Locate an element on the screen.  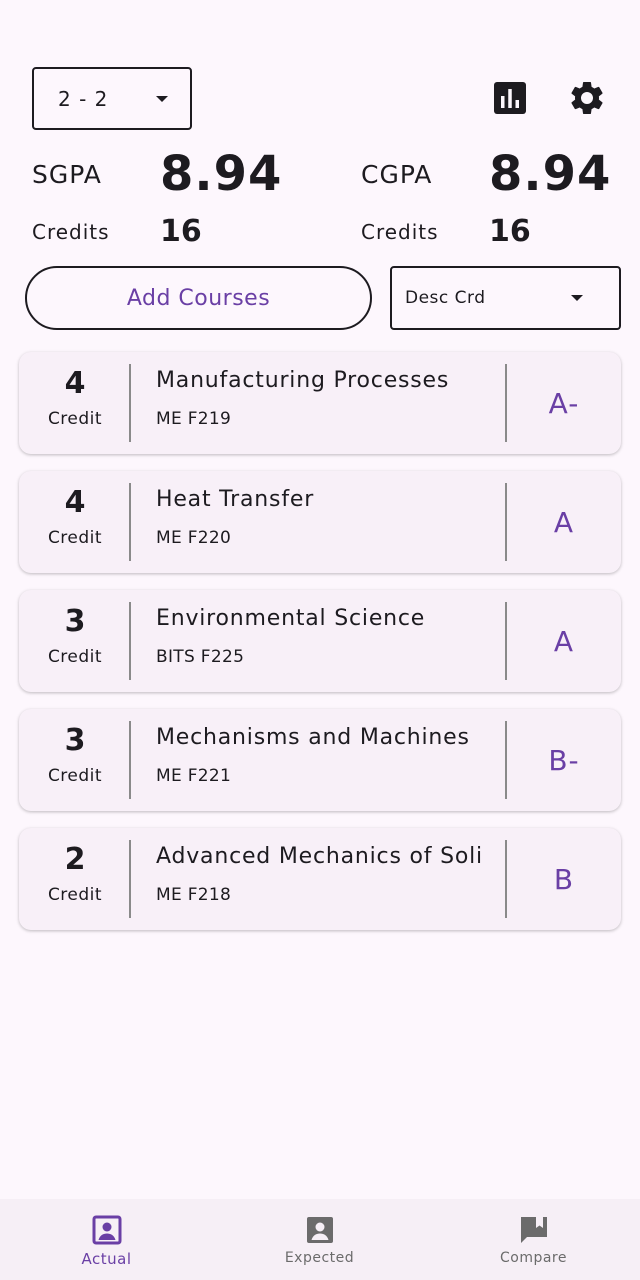
nav-actual: Actual is located at coordinates (106, 1239).